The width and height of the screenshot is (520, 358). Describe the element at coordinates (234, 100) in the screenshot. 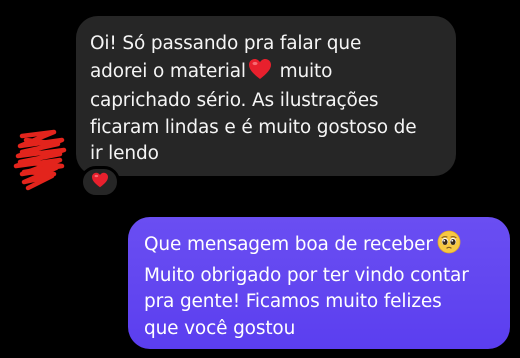

I see `incoming-line-3: caprichado sério. As ilustrações` at that location.